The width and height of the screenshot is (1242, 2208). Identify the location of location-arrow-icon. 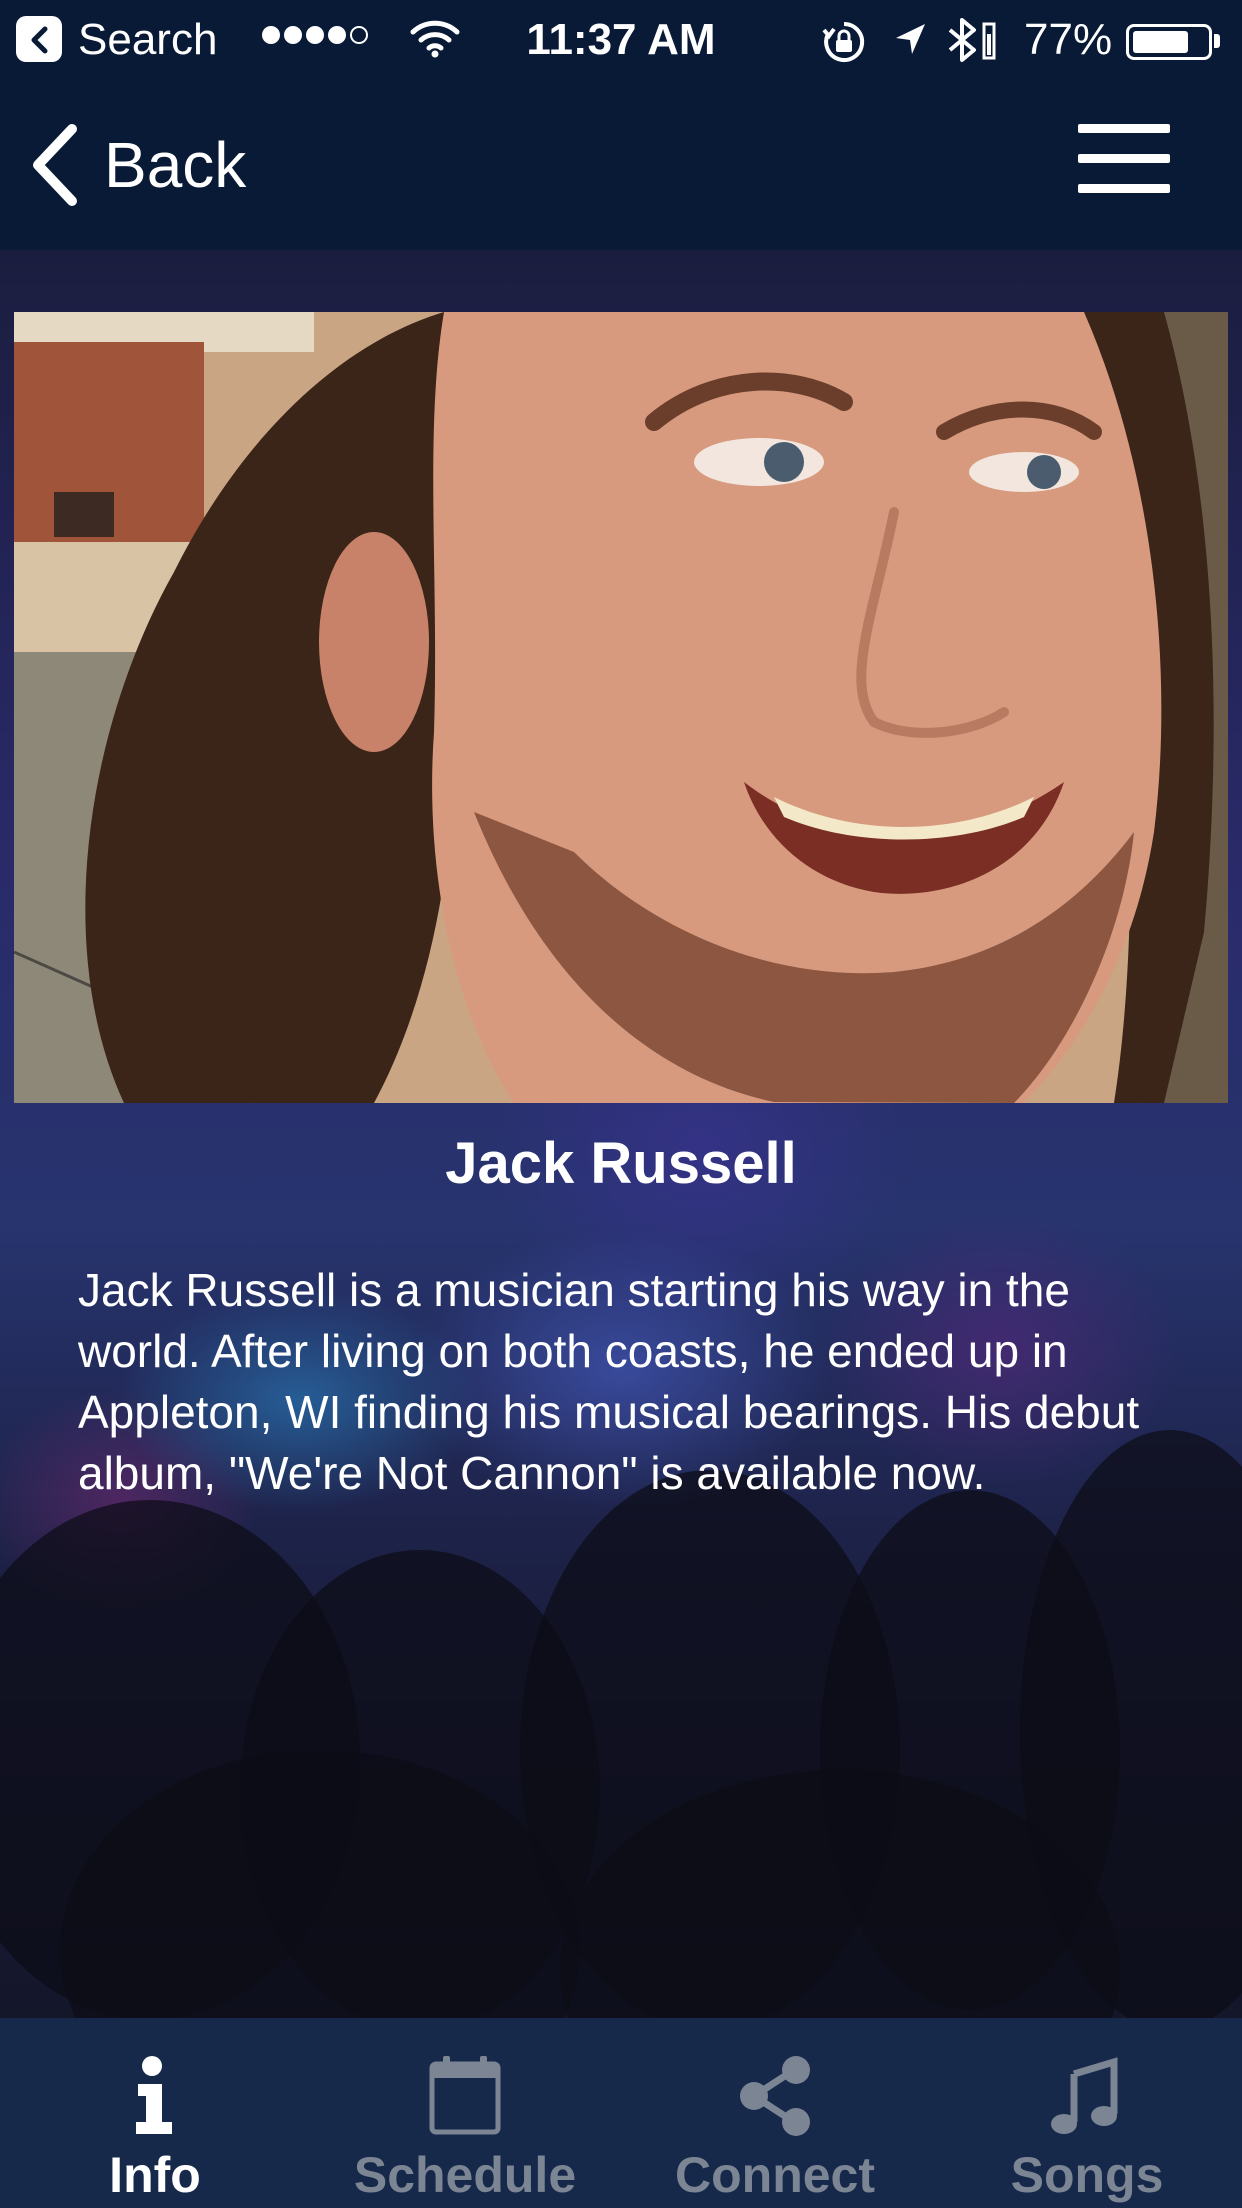
(910, 46).